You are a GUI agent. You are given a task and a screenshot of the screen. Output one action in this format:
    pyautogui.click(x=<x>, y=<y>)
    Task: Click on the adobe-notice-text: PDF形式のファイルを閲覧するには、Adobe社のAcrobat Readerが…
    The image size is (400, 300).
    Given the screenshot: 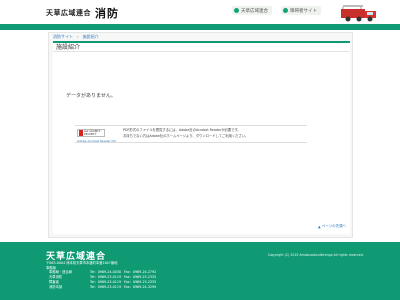 What is the action you would take?
    pyautogui.click(x=213, y=133)
    